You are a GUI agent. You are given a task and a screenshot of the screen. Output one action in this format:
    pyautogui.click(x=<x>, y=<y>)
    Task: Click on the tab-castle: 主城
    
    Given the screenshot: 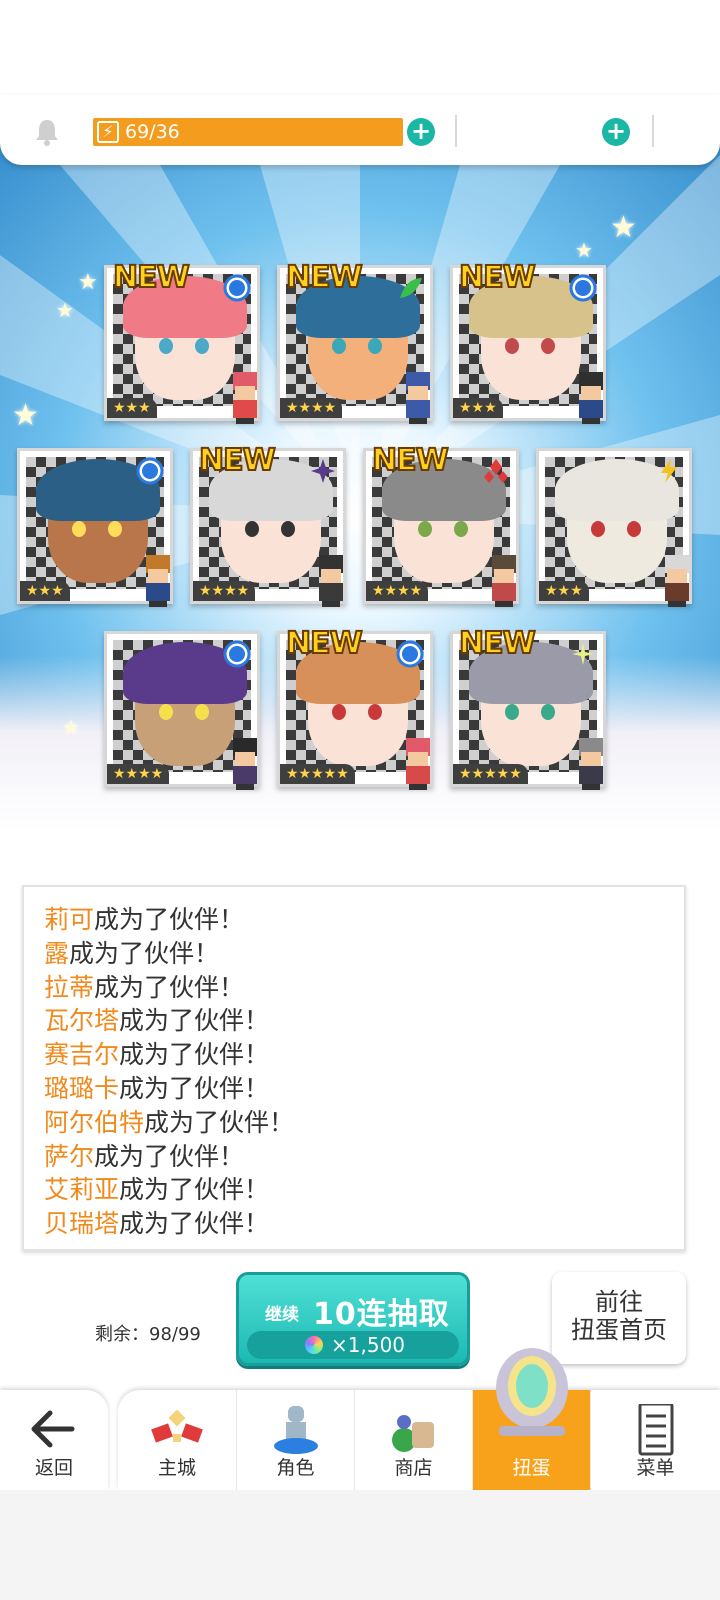 What is the action you would take?
    pyautogui.click(x=177, y=1440)
    